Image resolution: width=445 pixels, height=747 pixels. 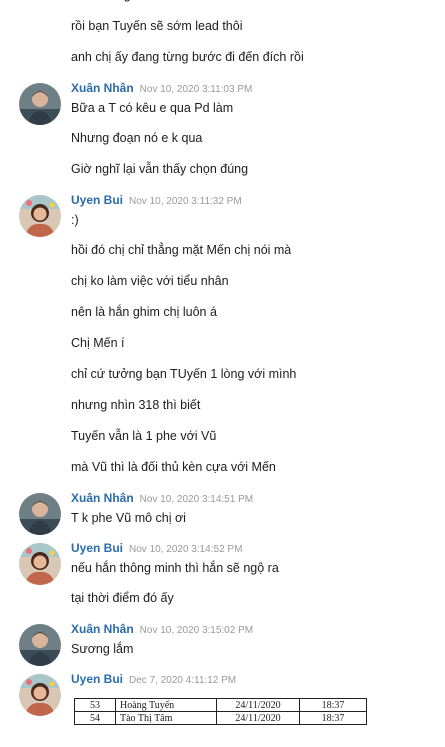 I want to click on message-text: nhưng nhìn 318 thì biết, so click(x=136, y=405).